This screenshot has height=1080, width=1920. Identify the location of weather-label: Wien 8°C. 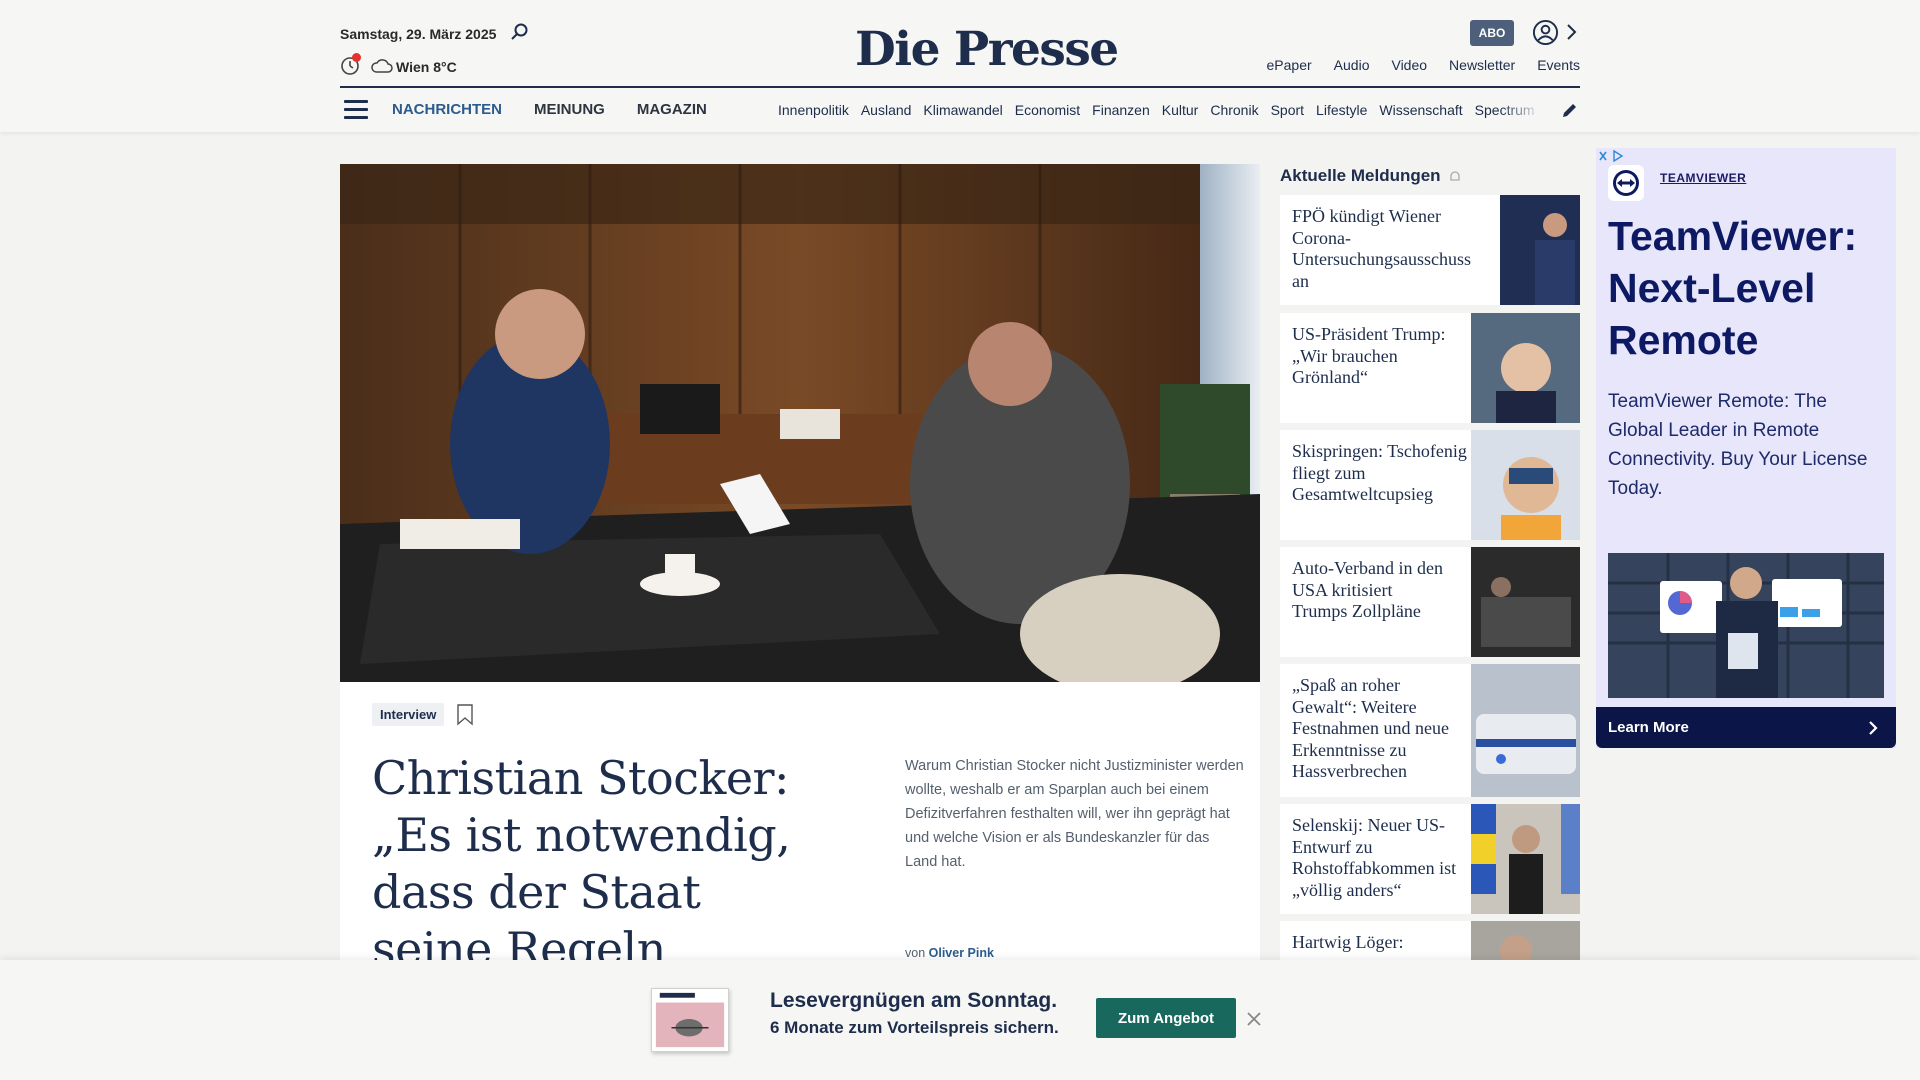
(426, 67).